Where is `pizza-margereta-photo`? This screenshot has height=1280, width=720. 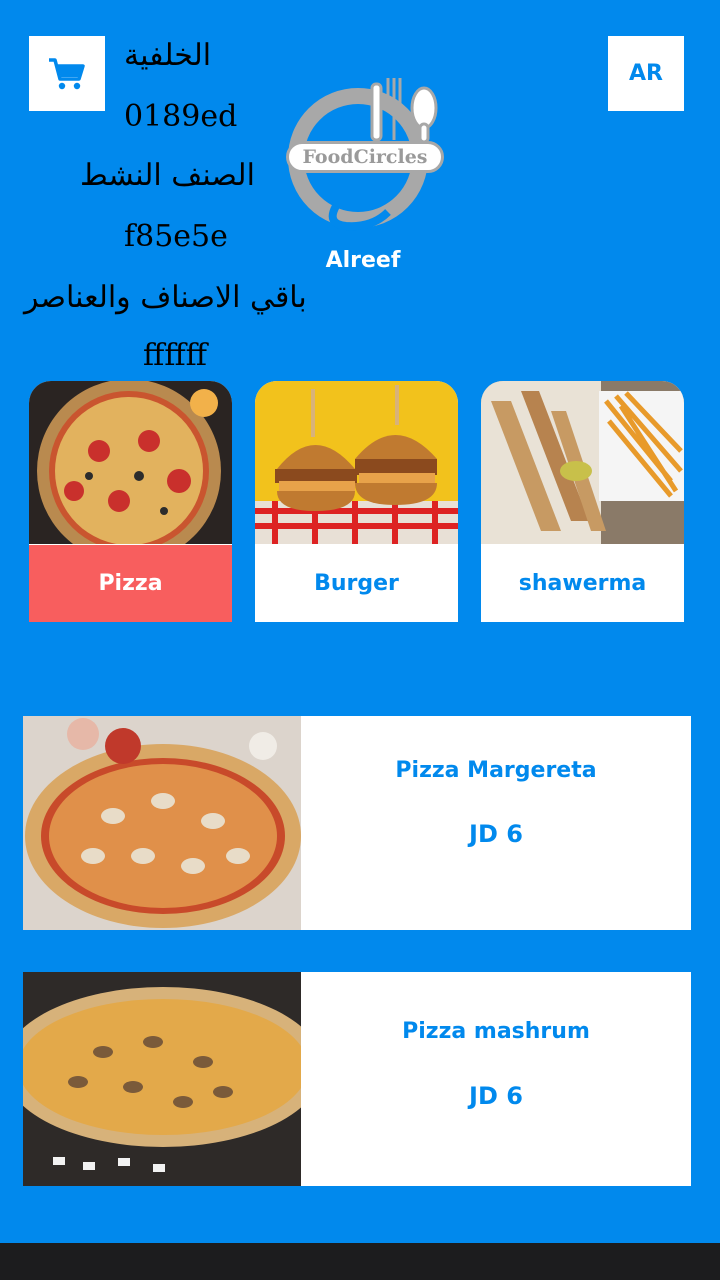 pizza-margereta-photo is located at coordinates (162, 823).